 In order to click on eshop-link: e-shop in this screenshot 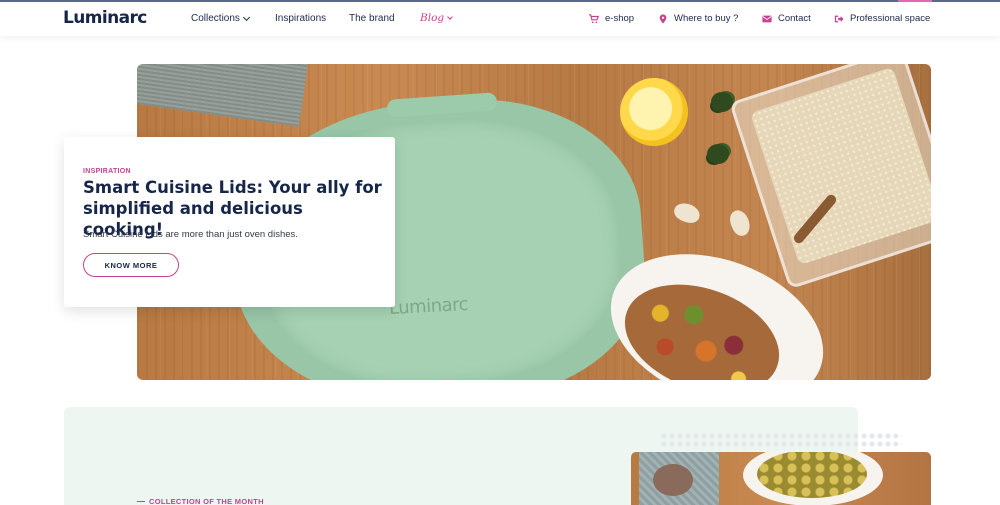, I will do `click(611, 18)`.